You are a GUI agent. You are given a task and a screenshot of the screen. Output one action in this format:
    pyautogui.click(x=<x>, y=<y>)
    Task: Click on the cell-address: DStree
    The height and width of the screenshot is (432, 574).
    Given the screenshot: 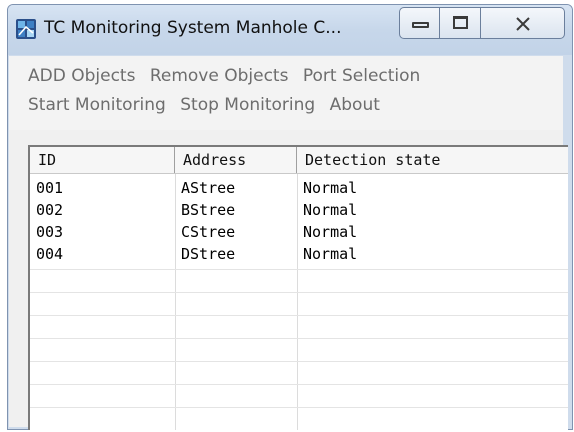 What is the action you would take?
    pyautogui.click(x=208, y=254)
    